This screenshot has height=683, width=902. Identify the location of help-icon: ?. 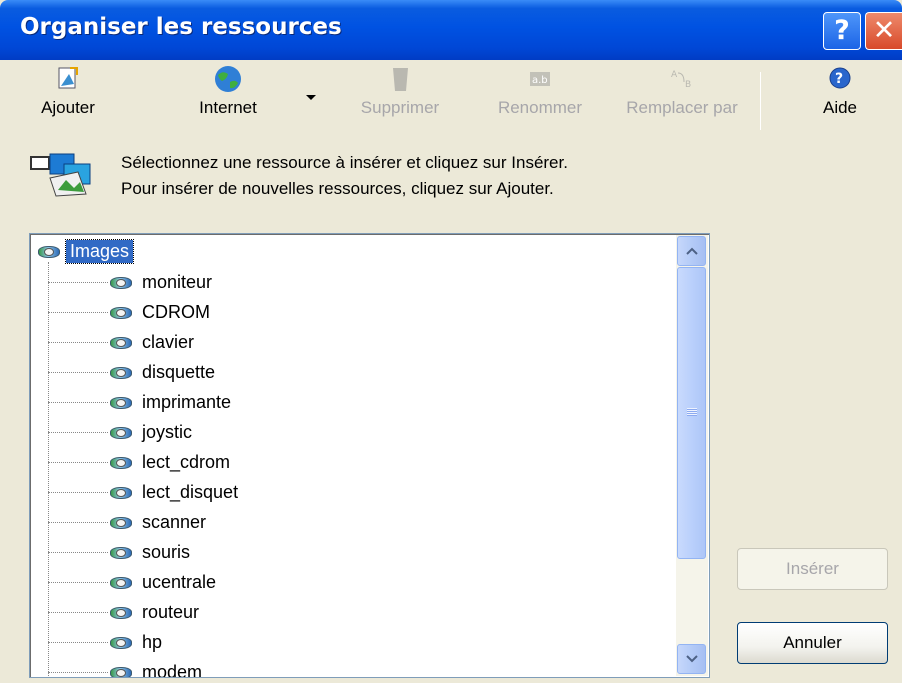
(840, 79).